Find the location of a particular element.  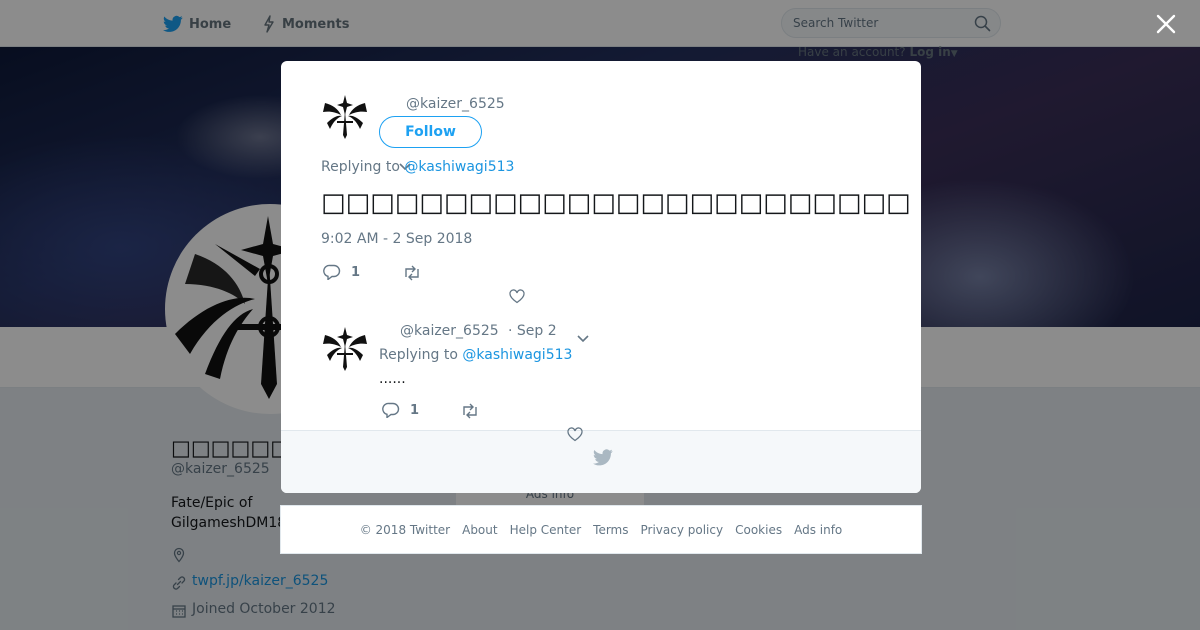

reply-author-handle: @kaizer_6525 is located at coordinates (449, 331).